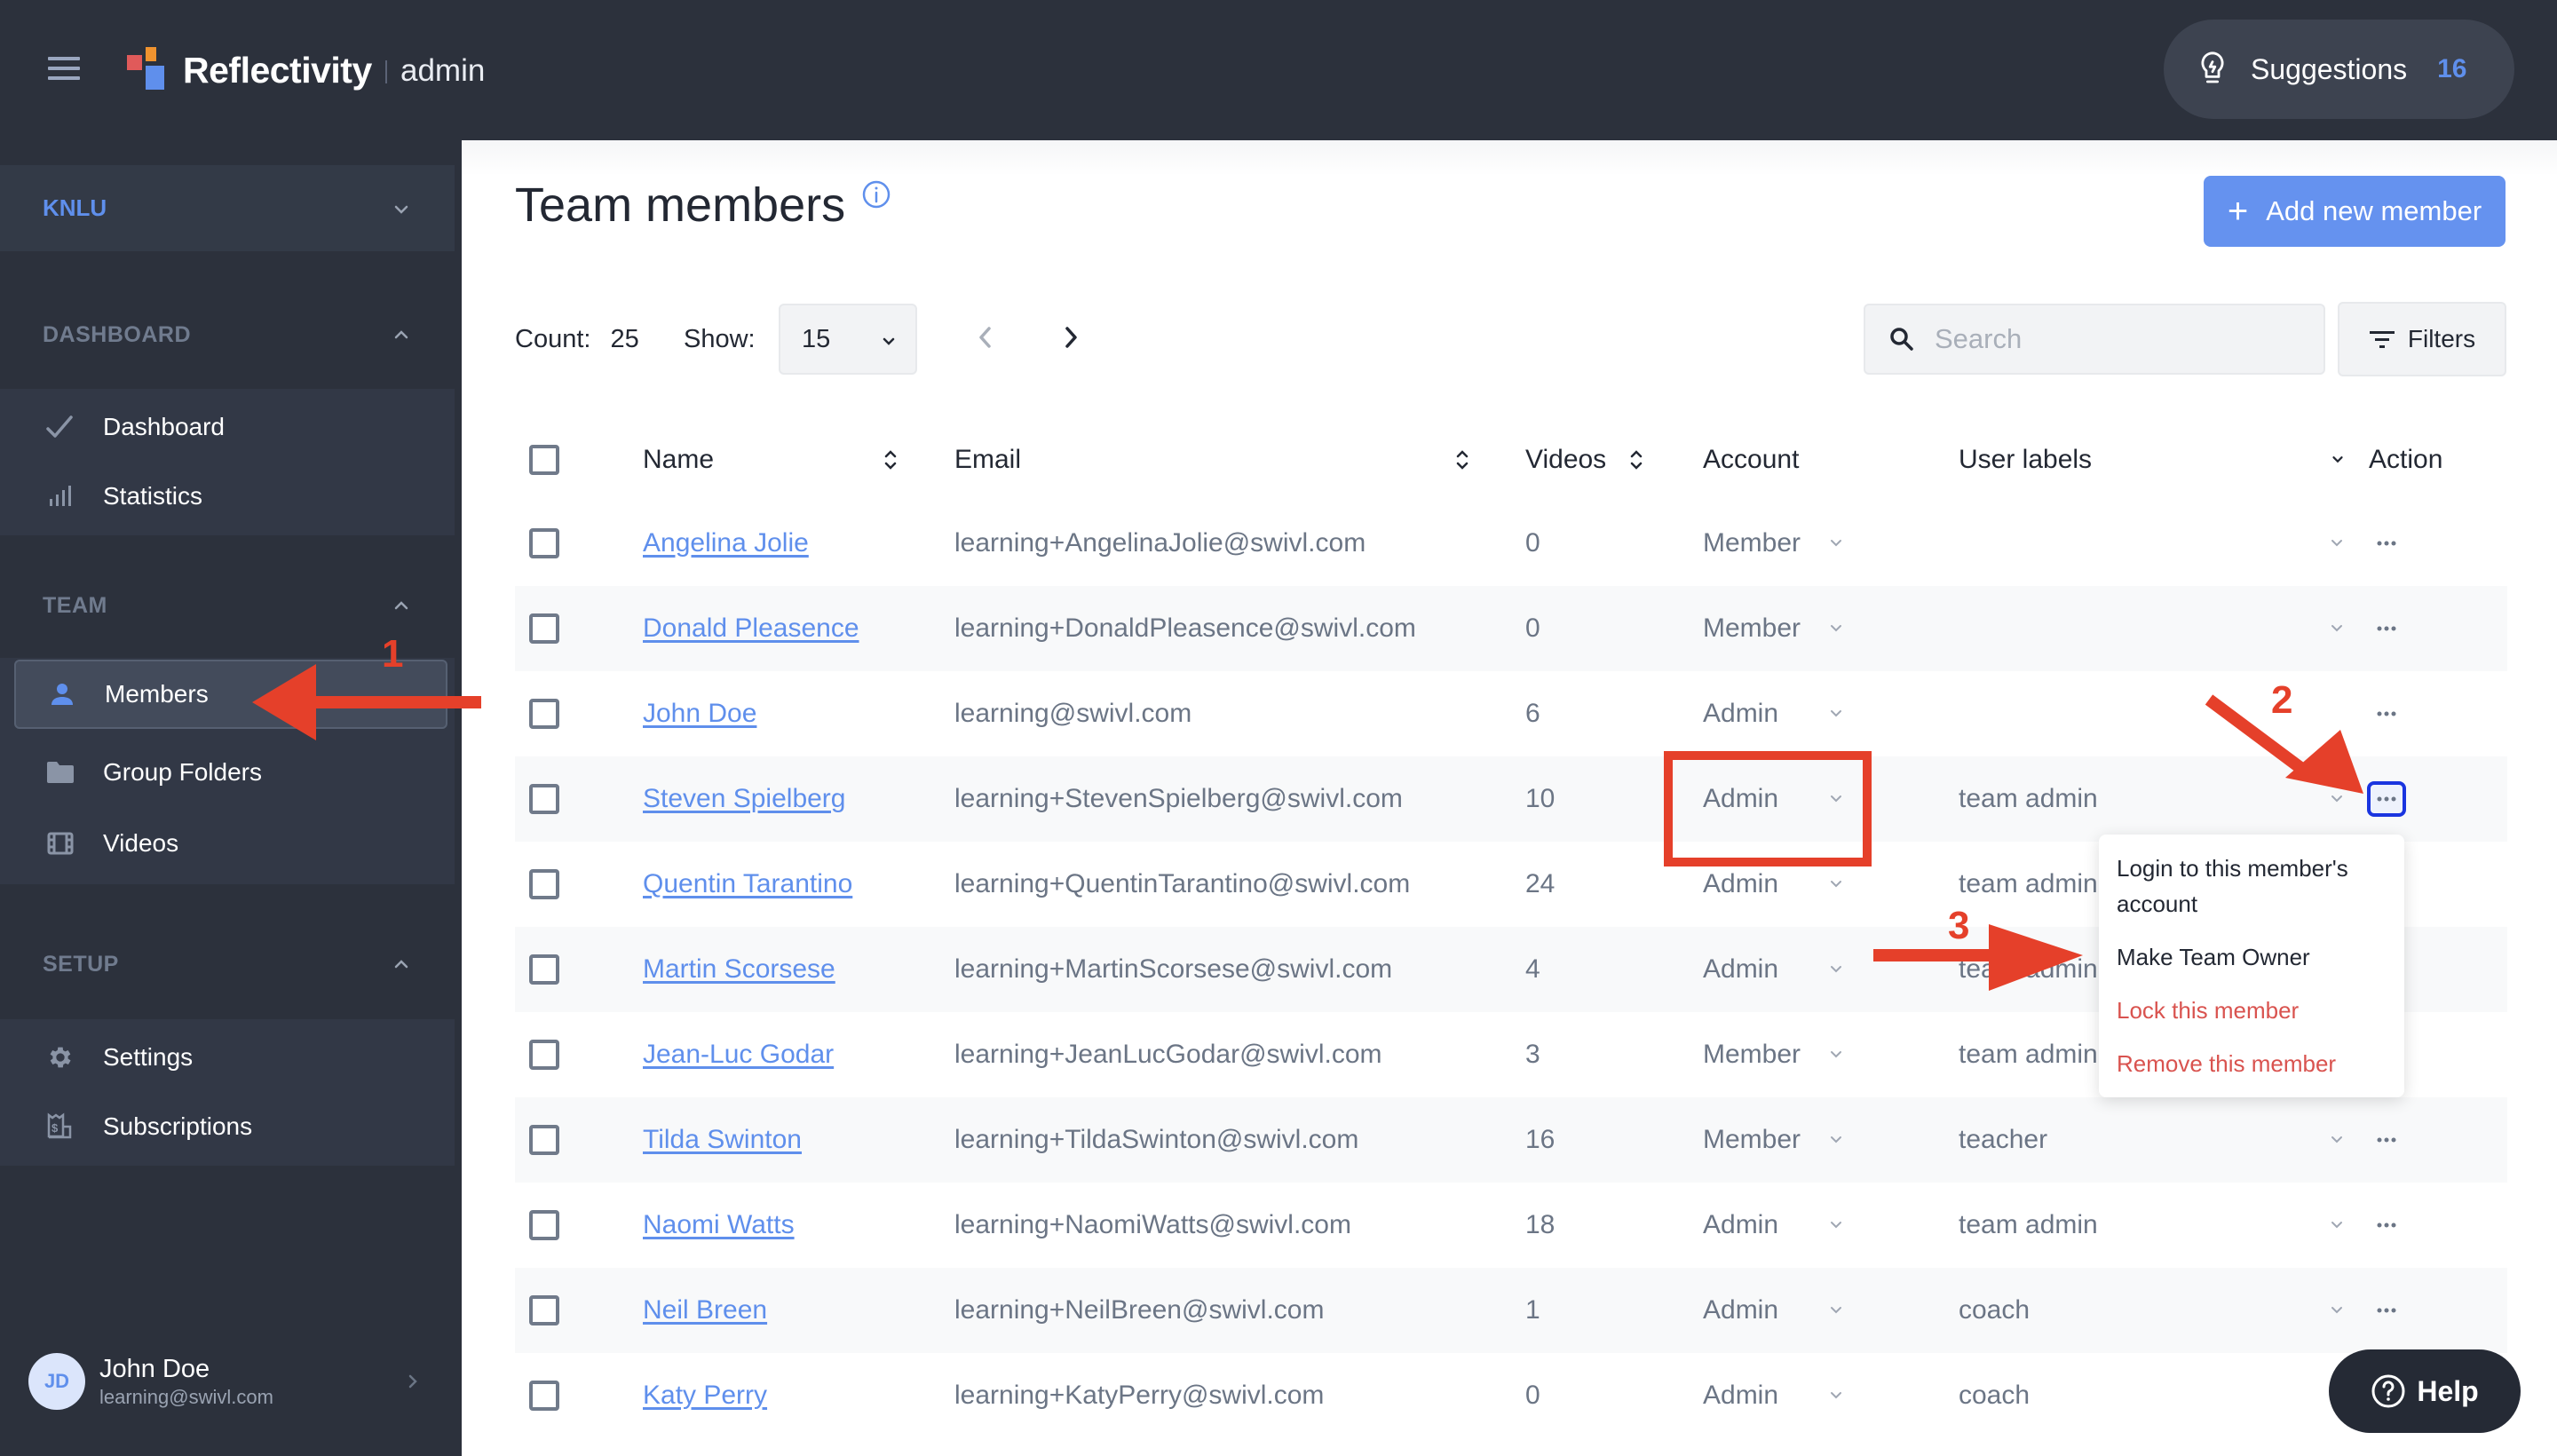 The width and height of the screenshot is (2557, 1456). I want to click on search-input, so click(2121, 339).